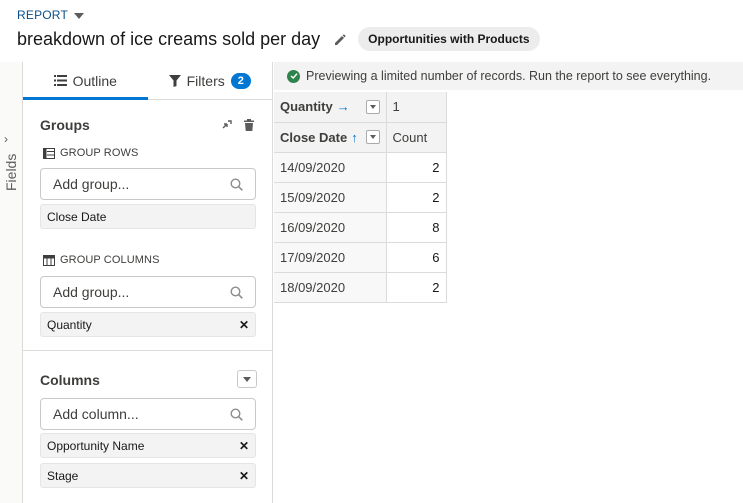 The width and height of the screenshot is (743, 503). What do you see at coordinates (330, 197) in the screenshot?
I see `row-date: 15/09/2020` at bounding box center [330, 197].